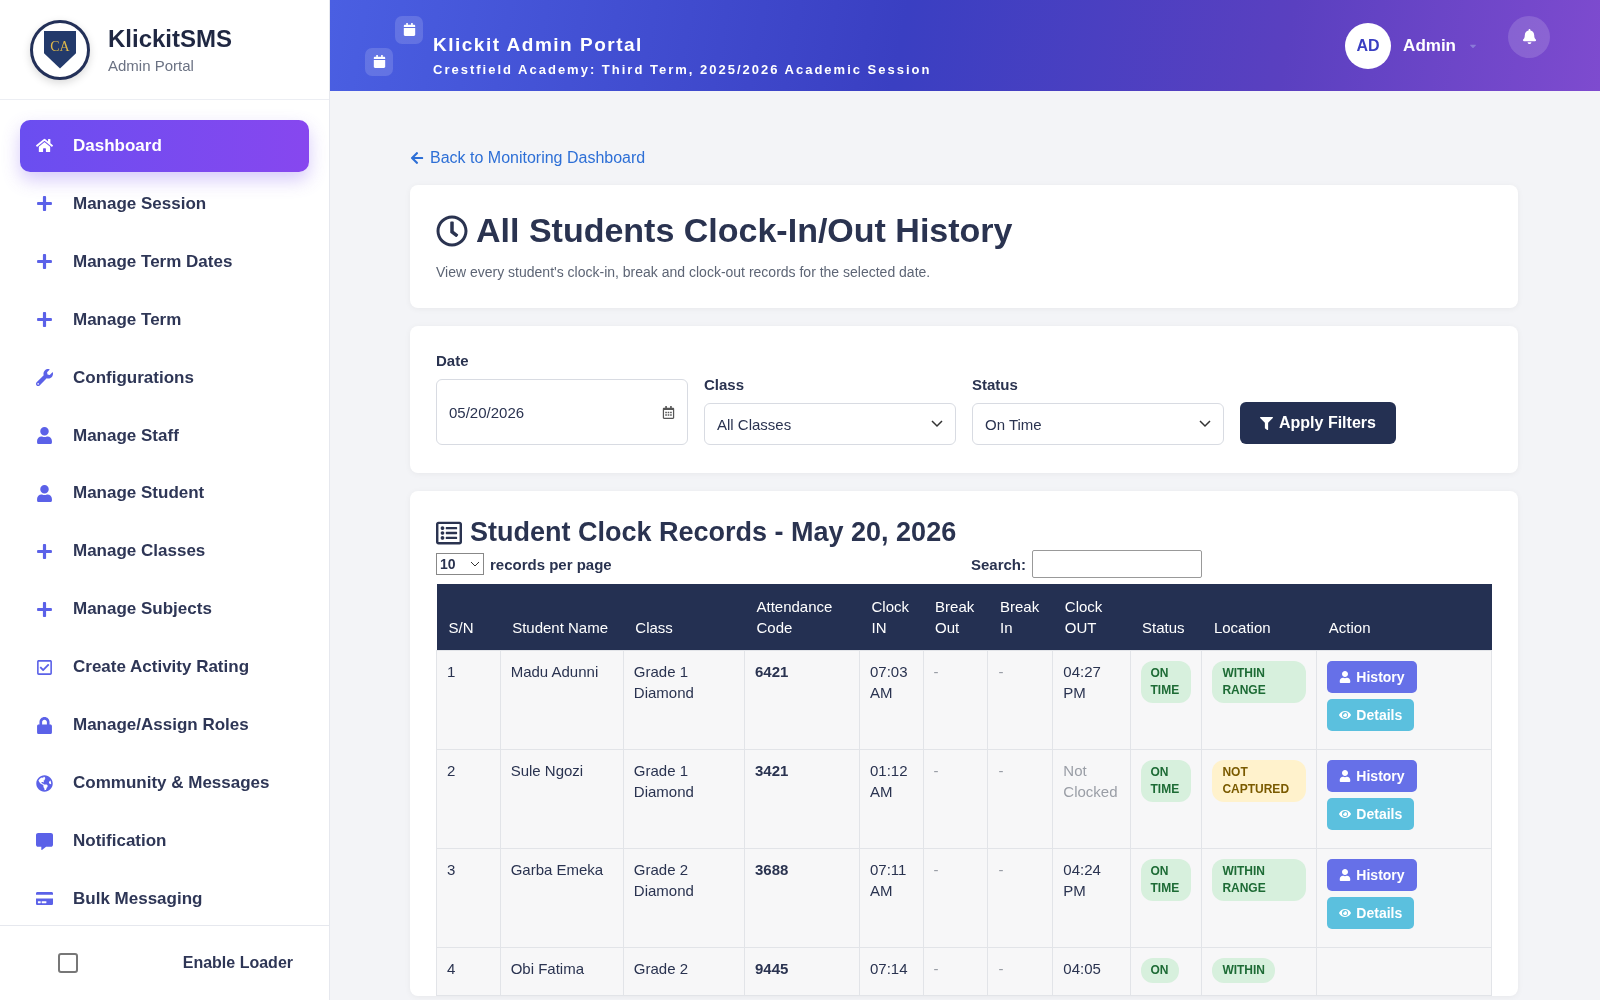 The width and height of the screenshot is (1600, 1000). I want to click on date-field: 05/20/2026, so click(562, 412).